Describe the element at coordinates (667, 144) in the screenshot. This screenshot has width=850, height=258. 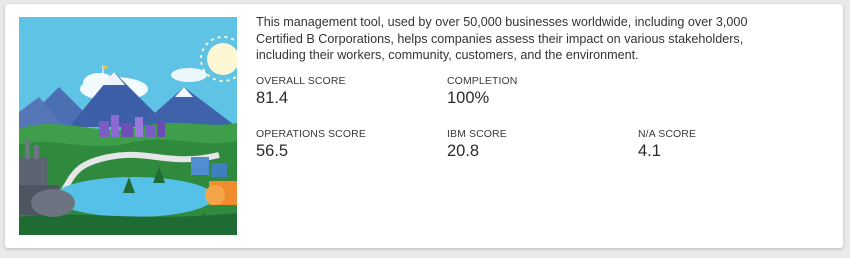
I see `na-score: N/A SCORE 4.1` at that location.